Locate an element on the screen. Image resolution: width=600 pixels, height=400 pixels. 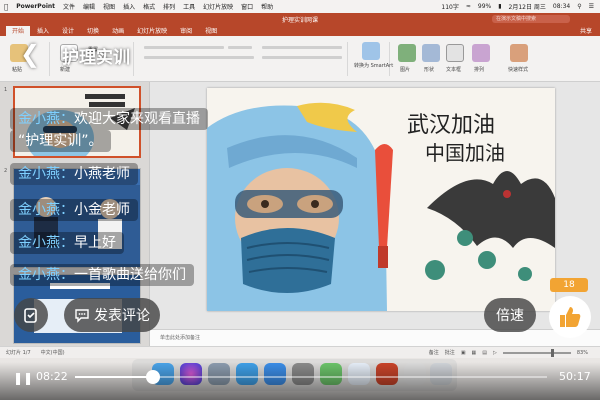
post-comment-label: 发表评论 is located at coordinates (122, 316).